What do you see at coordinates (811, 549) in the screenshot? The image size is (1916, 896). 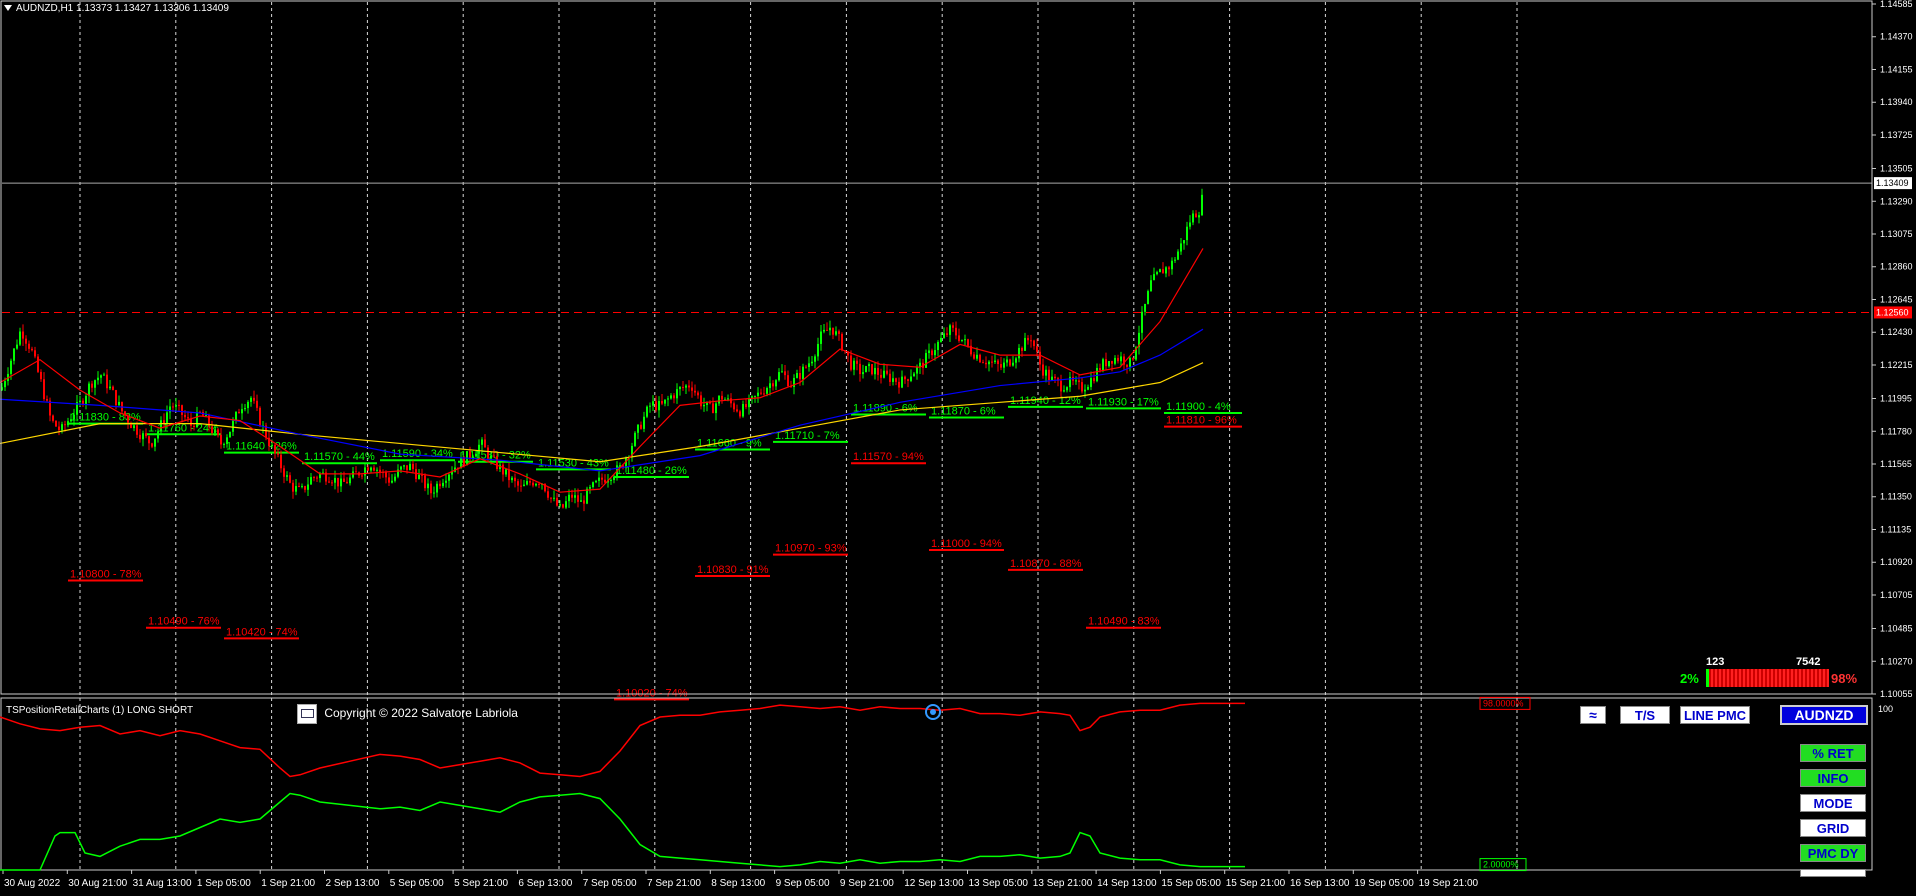 I see `red-level-label: 1.10970 - 93%` at bounding box center [811, 549].